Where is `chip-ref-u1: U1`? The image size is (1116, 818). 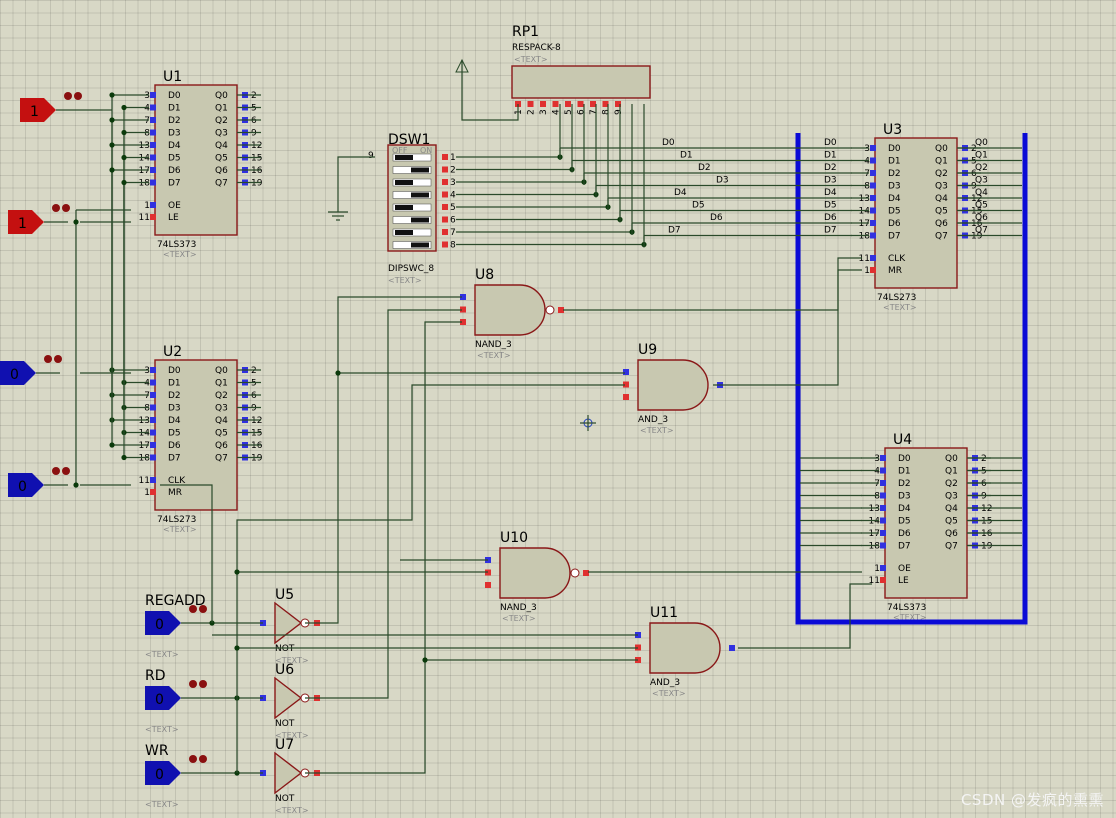
chip-ref-u1: U1 is located at coordinates (172, 77).